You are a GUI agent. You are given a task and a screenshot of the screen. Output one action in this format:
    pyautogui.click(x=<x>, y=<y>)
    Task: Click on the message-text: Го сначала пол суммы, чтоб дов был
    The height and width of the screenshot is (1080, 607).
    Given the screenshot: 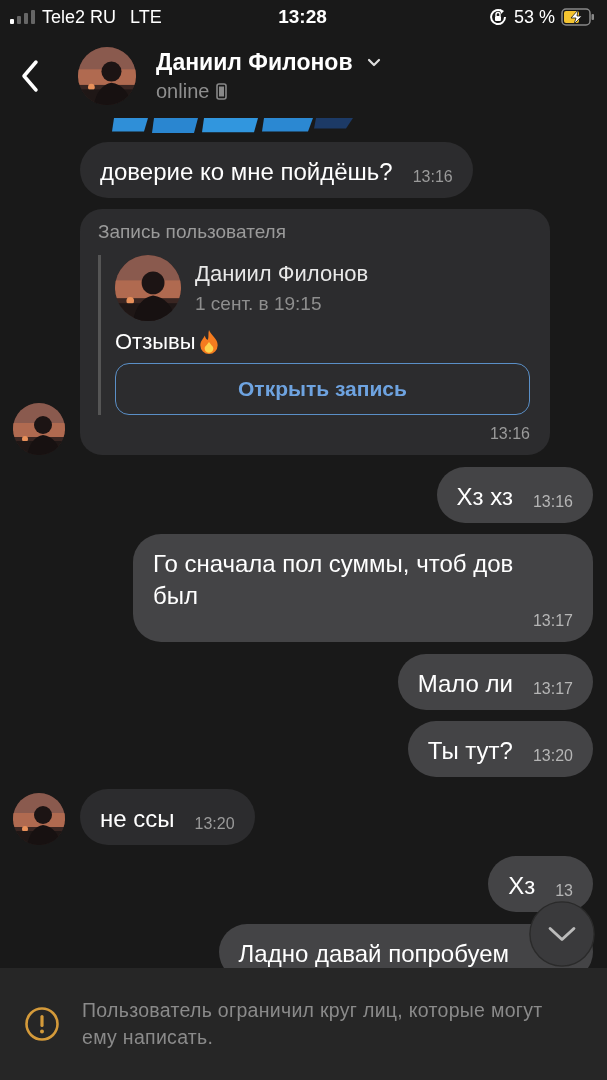 What is the action you would take?
    pyautogui.click(x=334, y=580)
    